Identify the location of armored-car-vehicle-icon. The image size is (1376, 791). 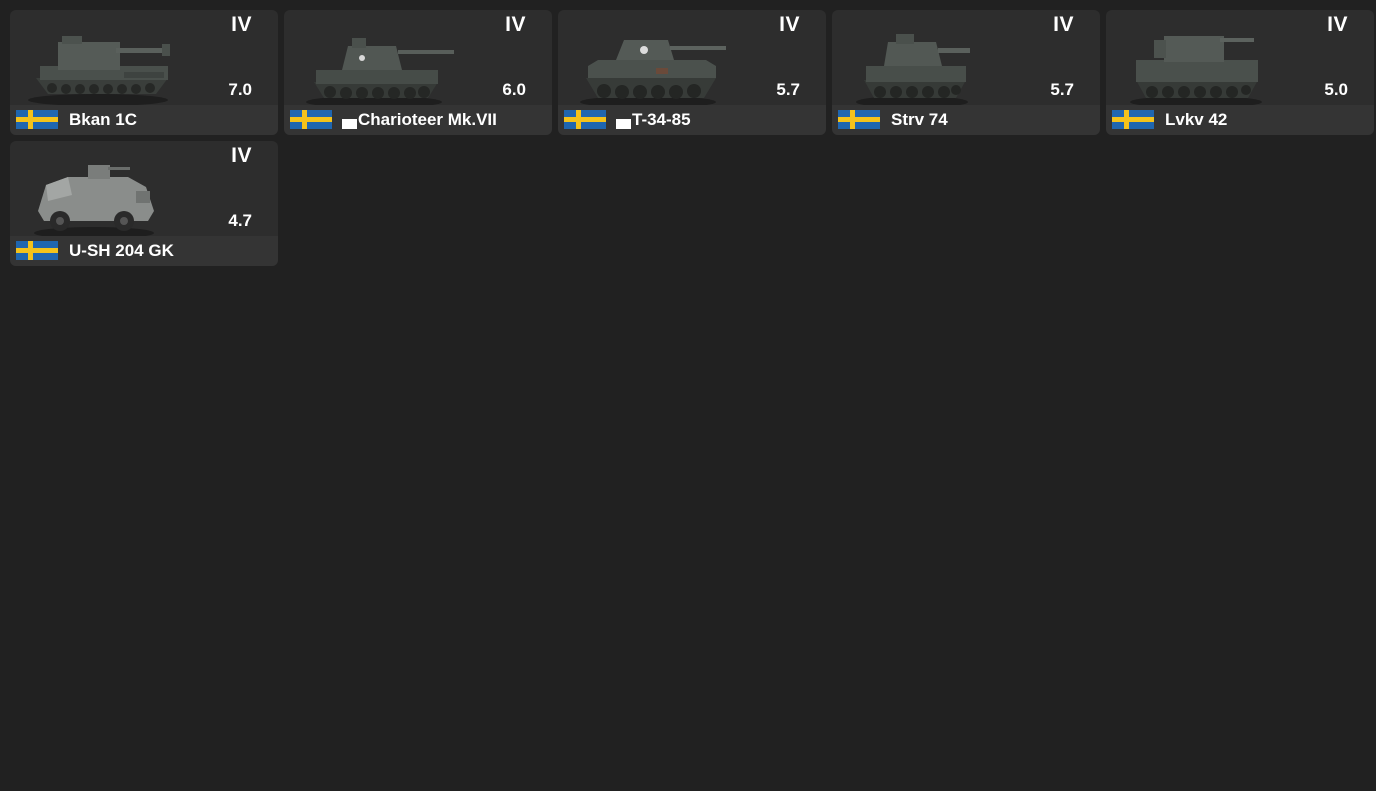
(105, 196).